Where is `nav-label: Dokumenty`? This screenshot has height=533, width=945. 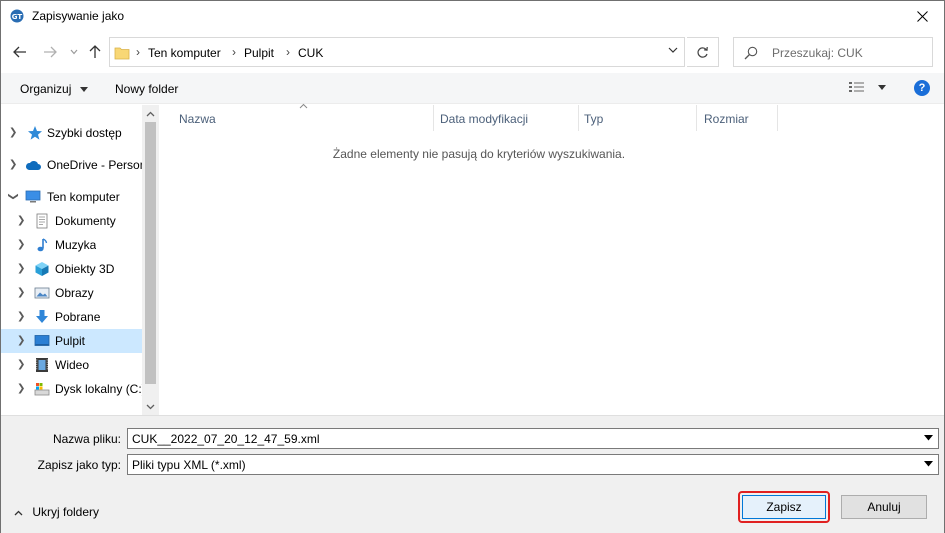
nav-label: Dokumenty is located at coordinates (85, 221).